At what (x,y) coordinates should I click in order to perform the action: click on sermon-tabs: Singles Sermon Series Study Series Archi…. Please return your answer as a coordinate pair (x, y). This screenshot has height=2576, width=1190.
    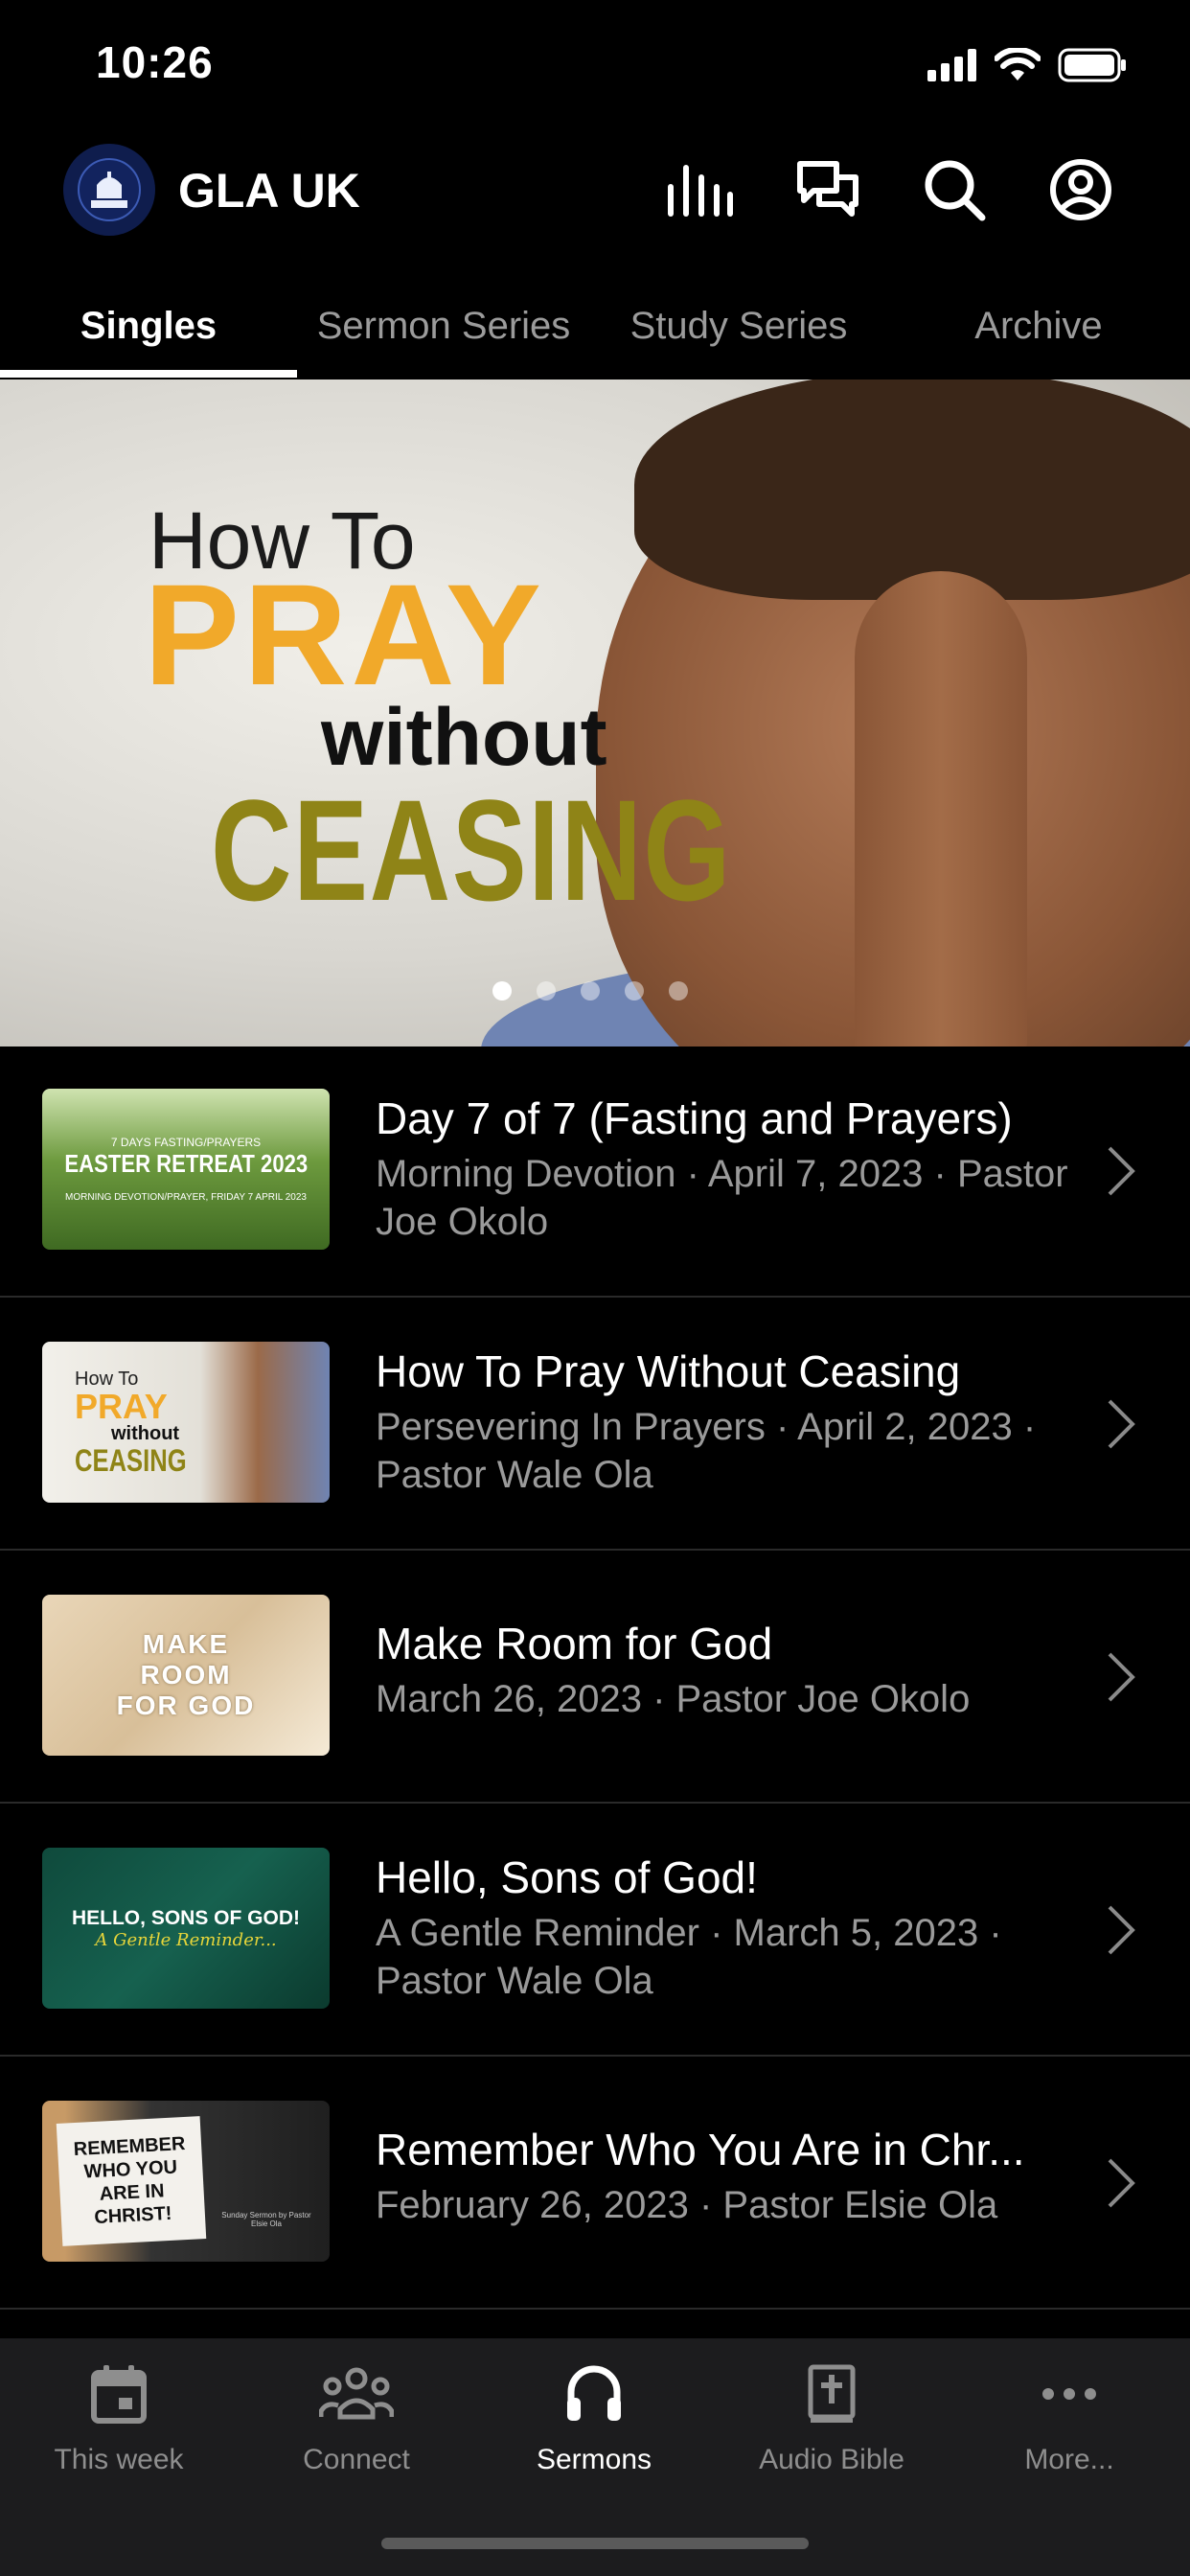
    Looking at the image, I should click on (595, 329).